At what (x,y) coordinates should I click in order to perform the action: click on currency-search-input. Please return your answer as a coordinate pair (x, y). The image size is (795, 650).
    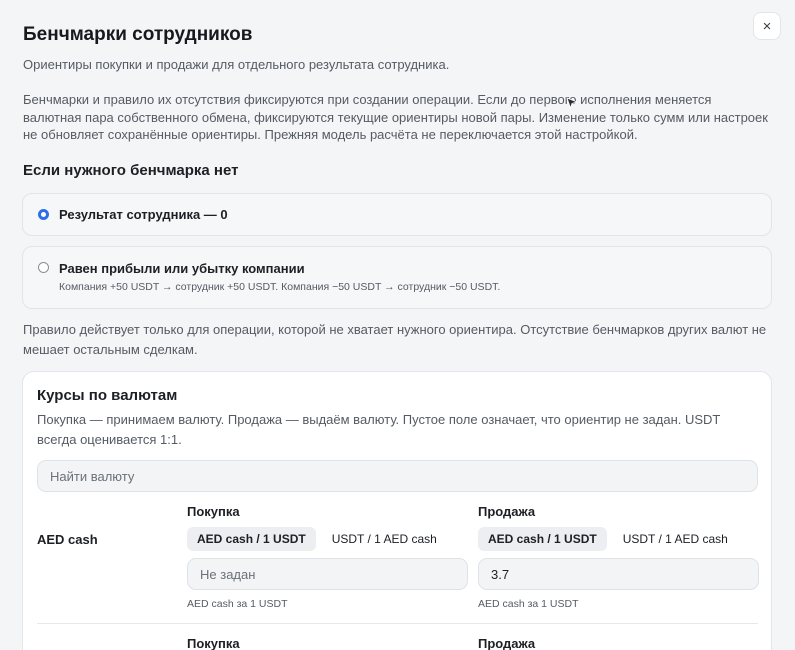
    Looking at the image, I should click on (397, 476).